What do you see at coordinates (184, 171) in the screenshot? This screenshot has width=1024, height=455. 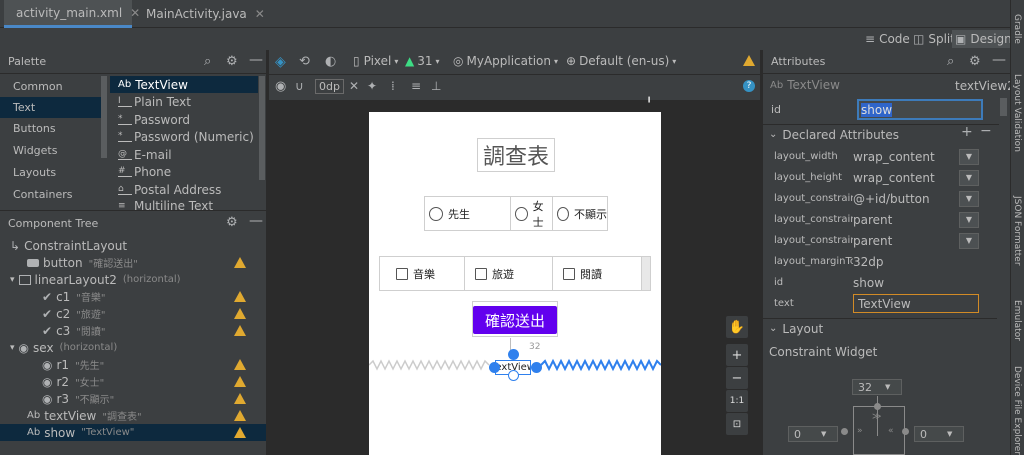 I see `palette-item-phone: # Phone` at bounding box center [184, 171].